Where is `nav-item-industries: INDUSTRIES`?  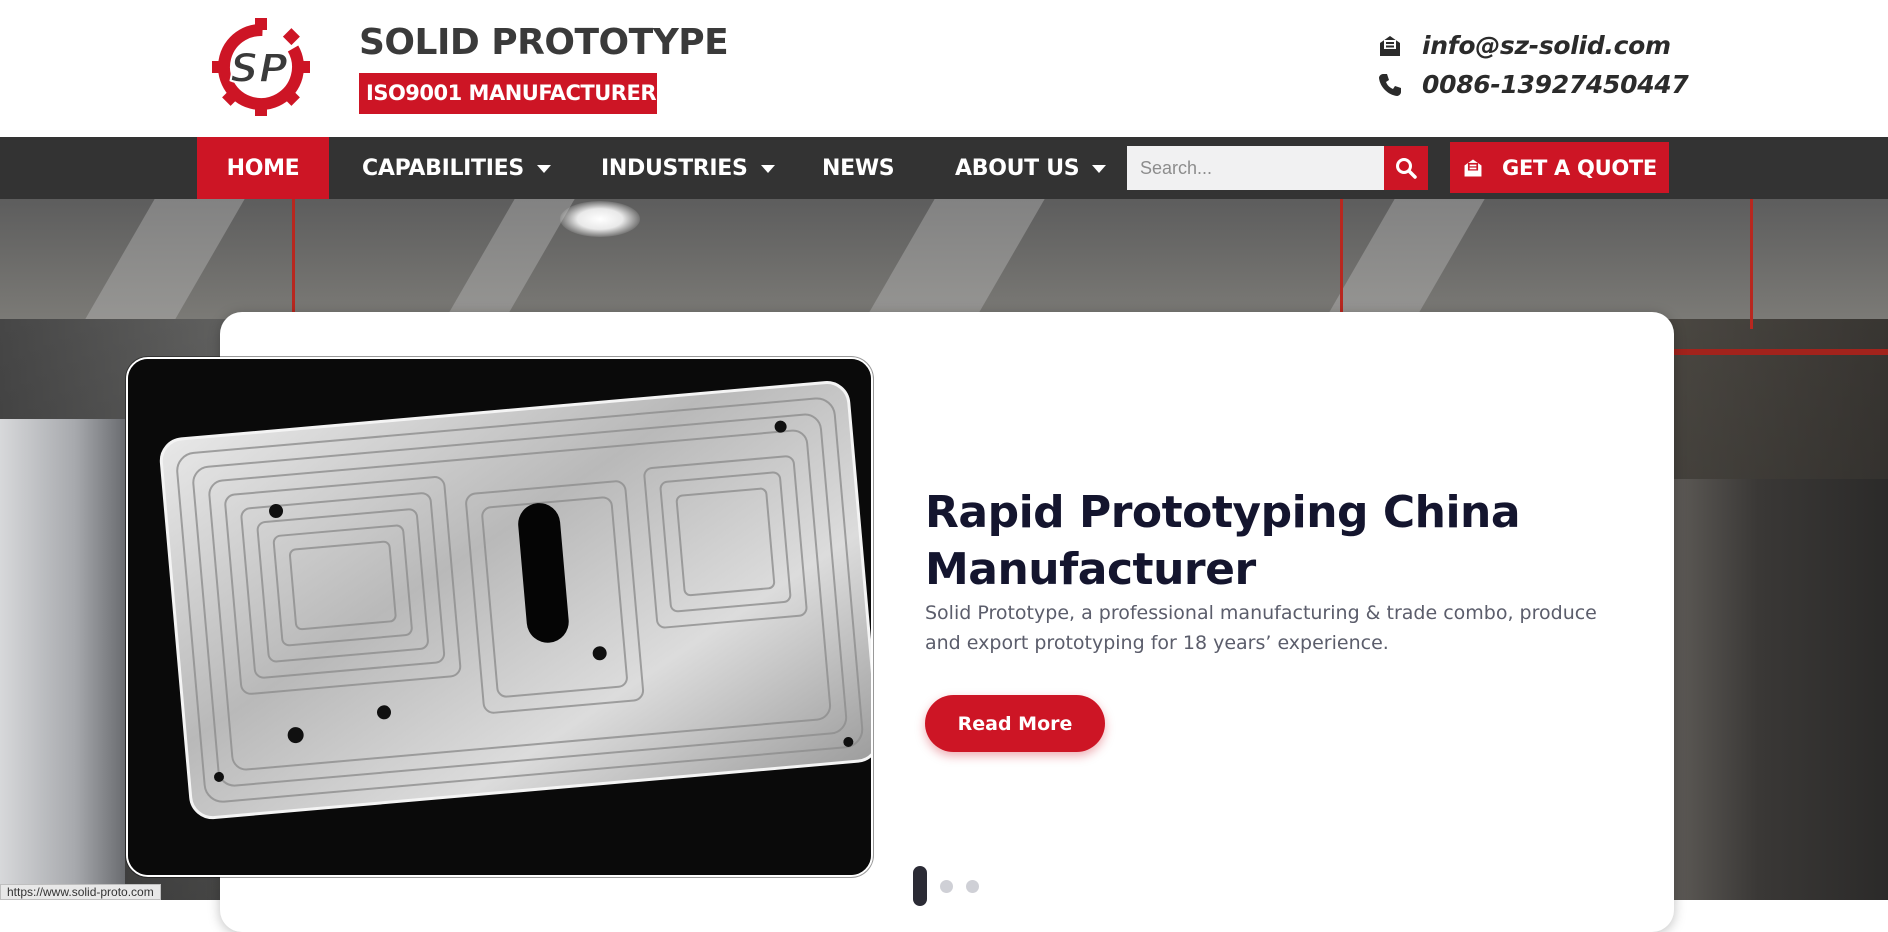
nav-item-industries: INDUSTRIES is located at coordinates (688, 168).